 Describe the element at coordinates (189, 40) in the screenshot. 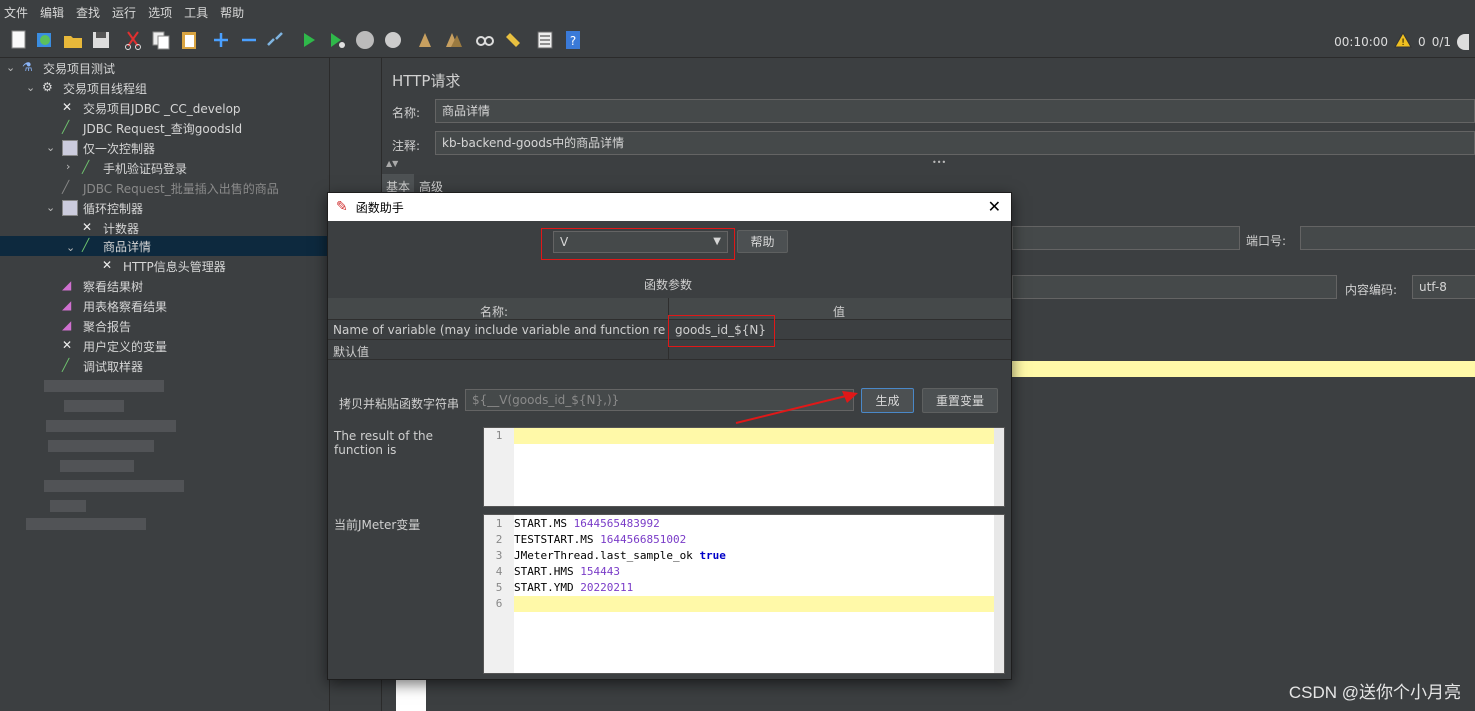

I see `paste-icon` at that location.